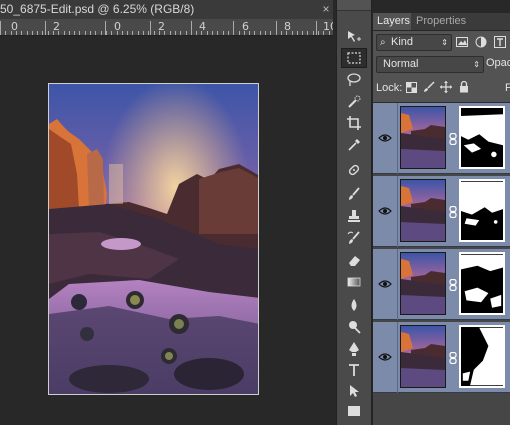 The width and height of the screenshot is (510, 425). I want to click on tab-layers: Layers, so click(392, 21).